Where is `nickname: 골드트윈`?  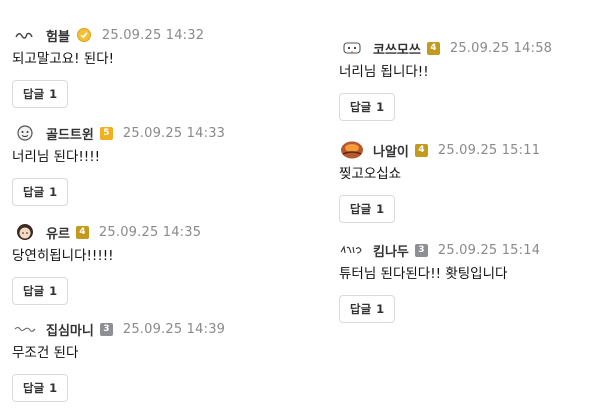
nickname: 골드트윈 is located at coordinates (70, 133).